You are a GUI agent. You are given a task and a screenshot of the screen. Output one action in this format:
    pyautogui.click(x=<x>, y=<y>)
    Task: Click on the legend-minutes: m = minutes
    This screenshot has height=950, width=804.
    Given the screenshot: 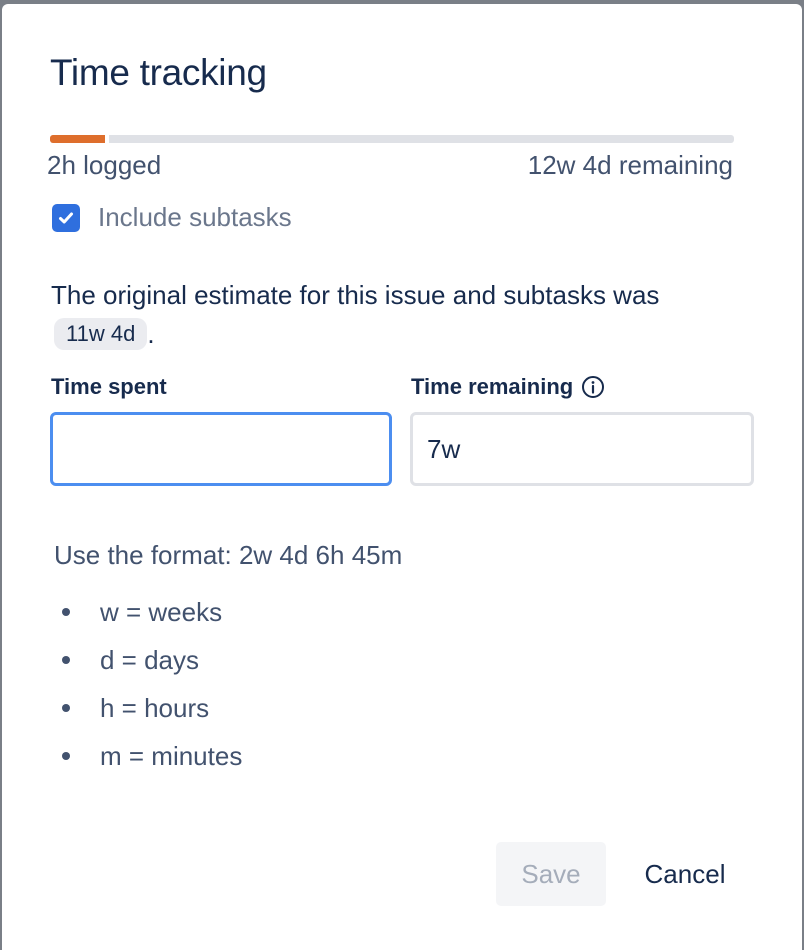 What is the action you would take?
    pyautogui.click(x=171, y=755)
    